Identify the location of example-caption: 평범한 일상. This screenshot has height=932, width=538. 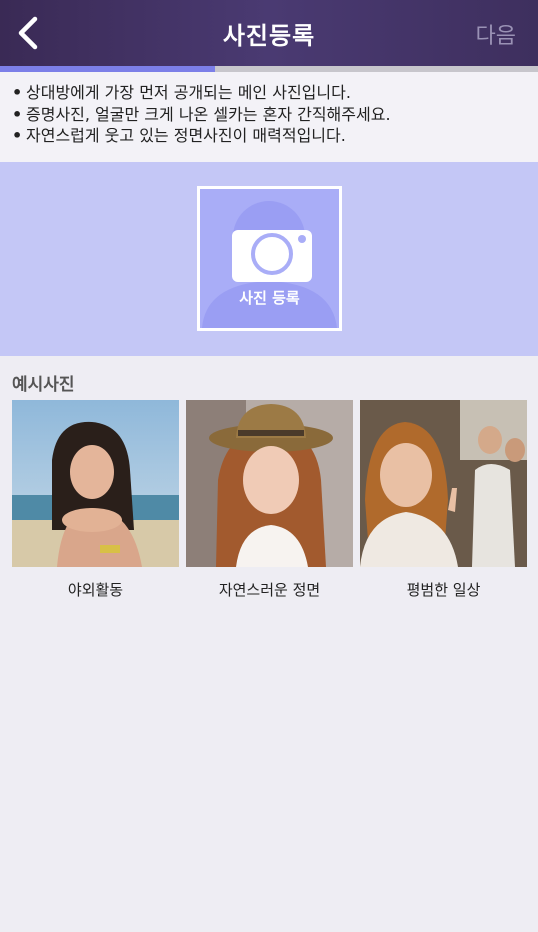
(443, 590).